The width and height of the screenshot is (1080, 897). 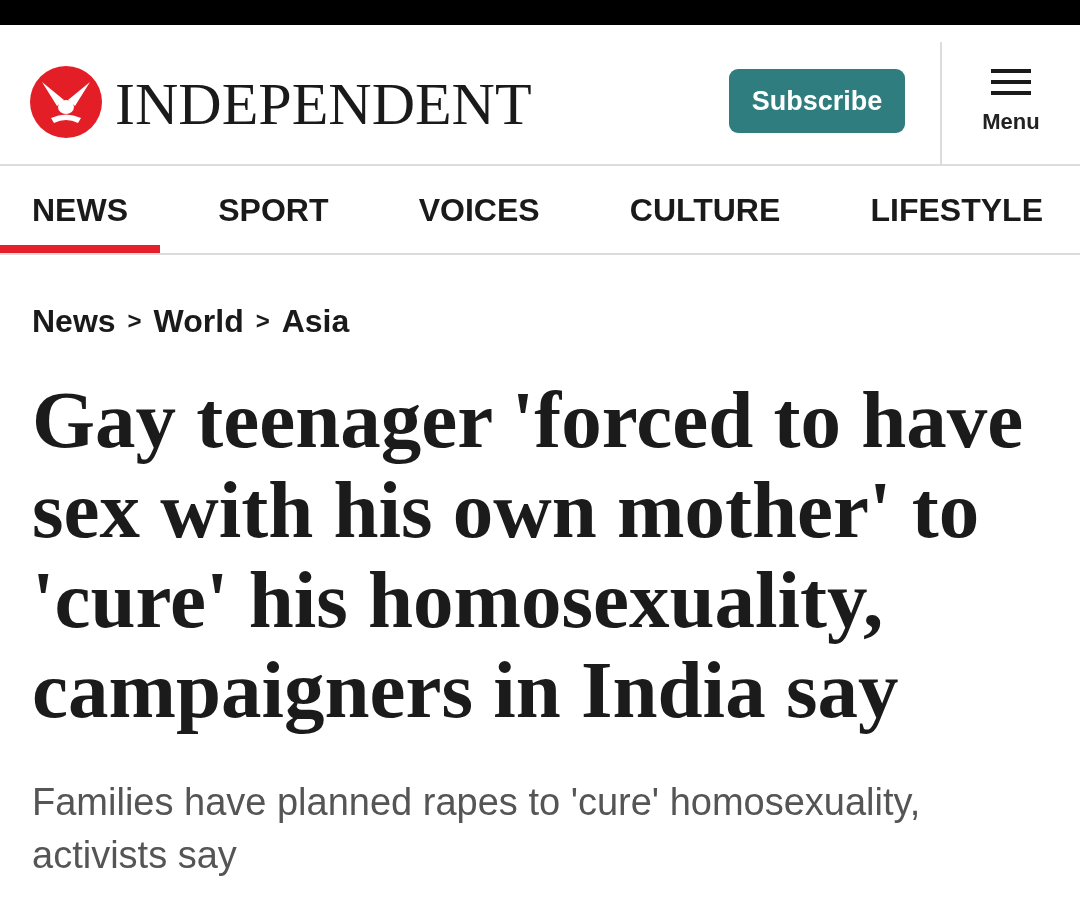 I want to click on breadcrumb-link: World, so click(x=198, y=321).